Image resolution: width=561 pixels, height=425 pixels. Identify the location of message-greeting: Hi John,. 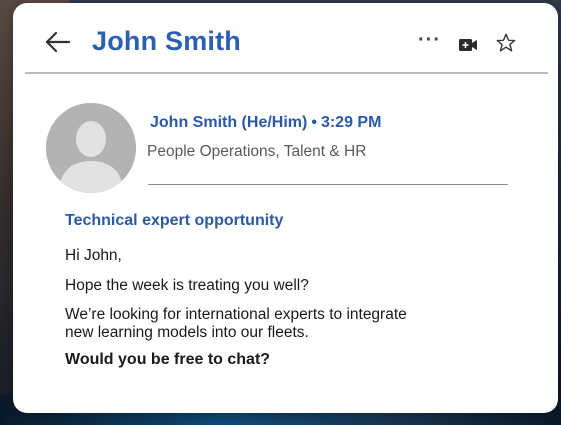
(93, 255).